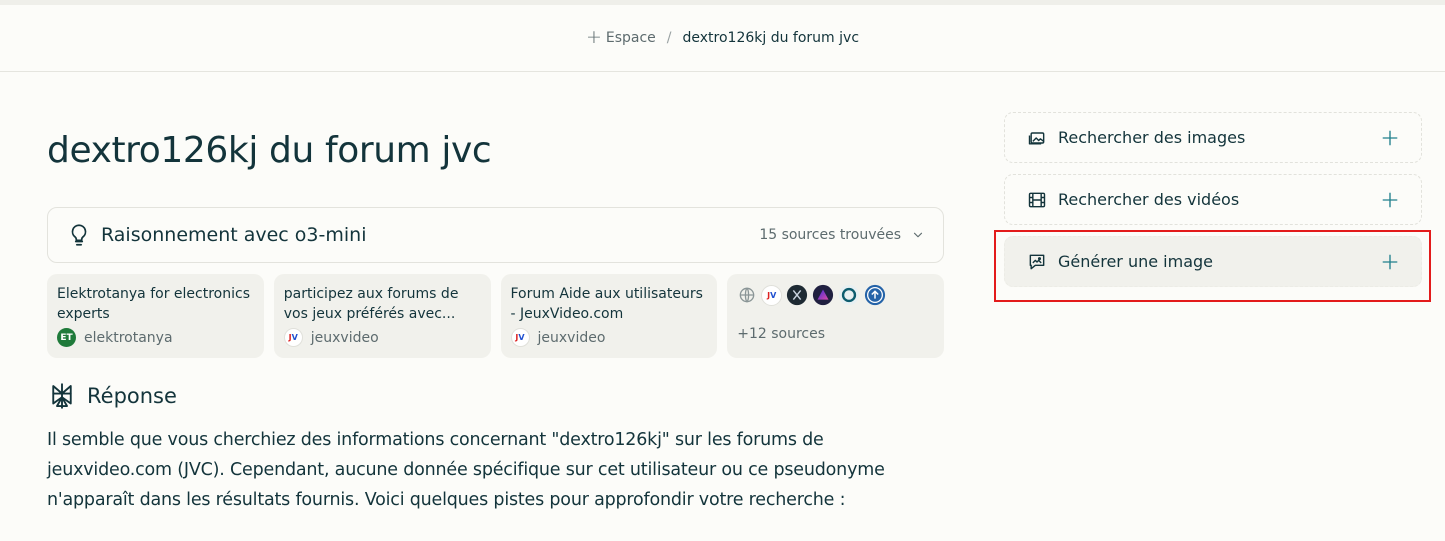 Image resolution: width=1445 pixels, height=541 pixels. I want to click on arrow-up-circle-favicon, so click(875, 295).